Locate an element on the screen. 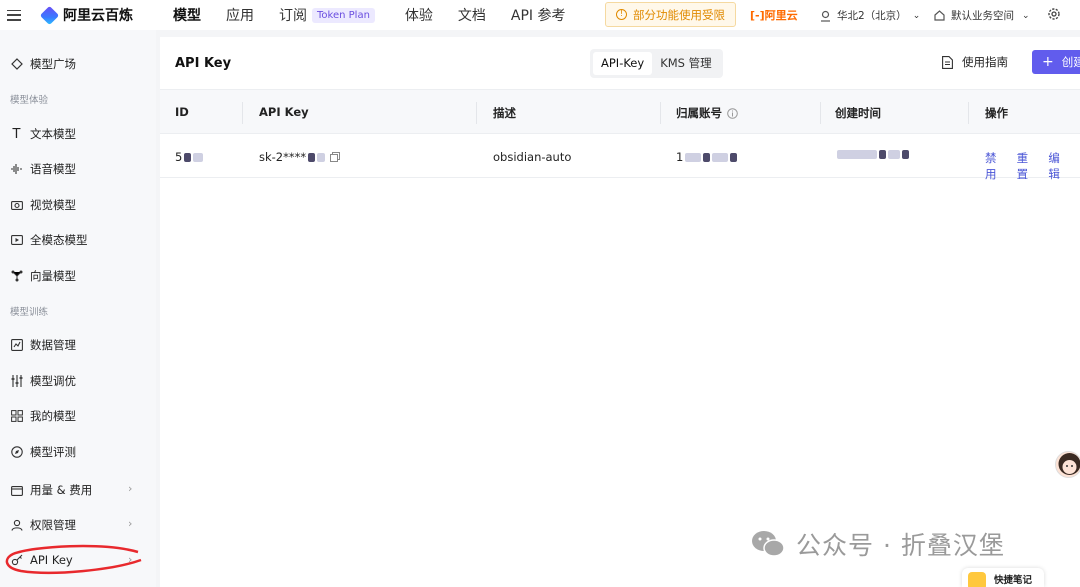  nav-docs: 文档 is located at coordinates (472, 15).